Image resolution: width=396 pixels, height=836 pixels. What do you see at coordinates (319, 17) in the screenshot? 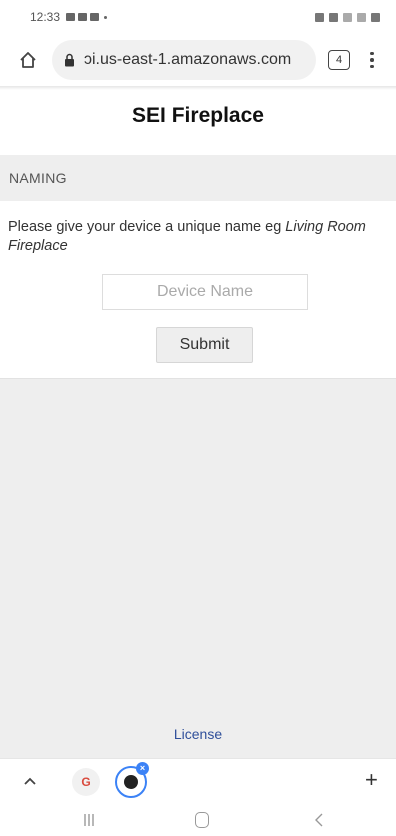
I see `nfc-icon` at bounding box center [319, 17].